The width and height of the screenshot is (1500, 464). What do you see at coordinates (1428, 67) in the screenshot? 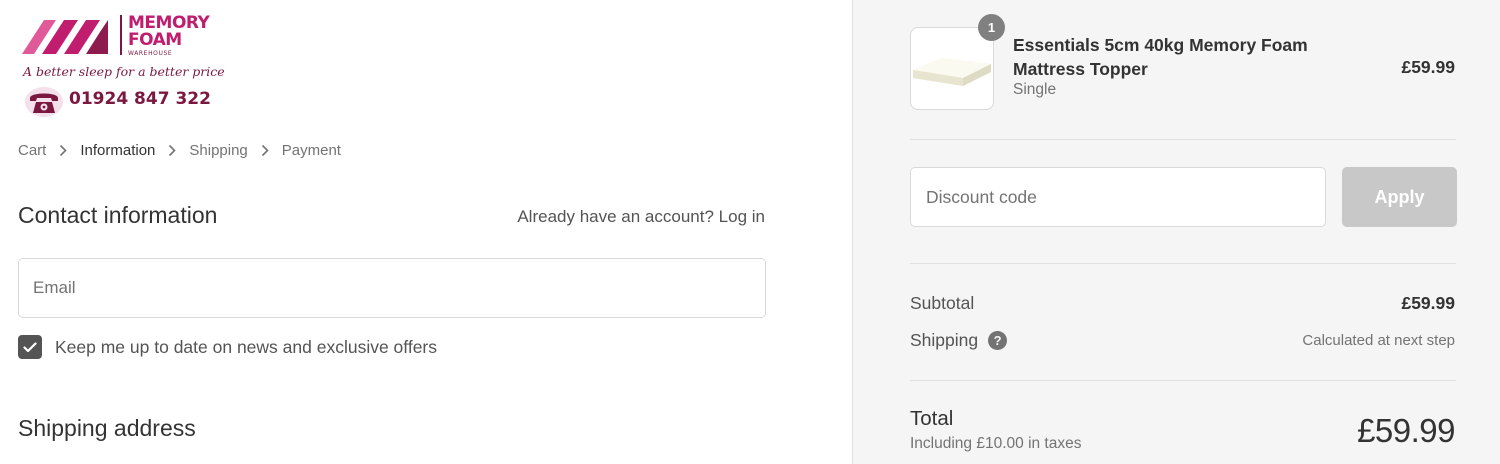
I see `product-price: £59.99` at bounding box center [1428, 67].